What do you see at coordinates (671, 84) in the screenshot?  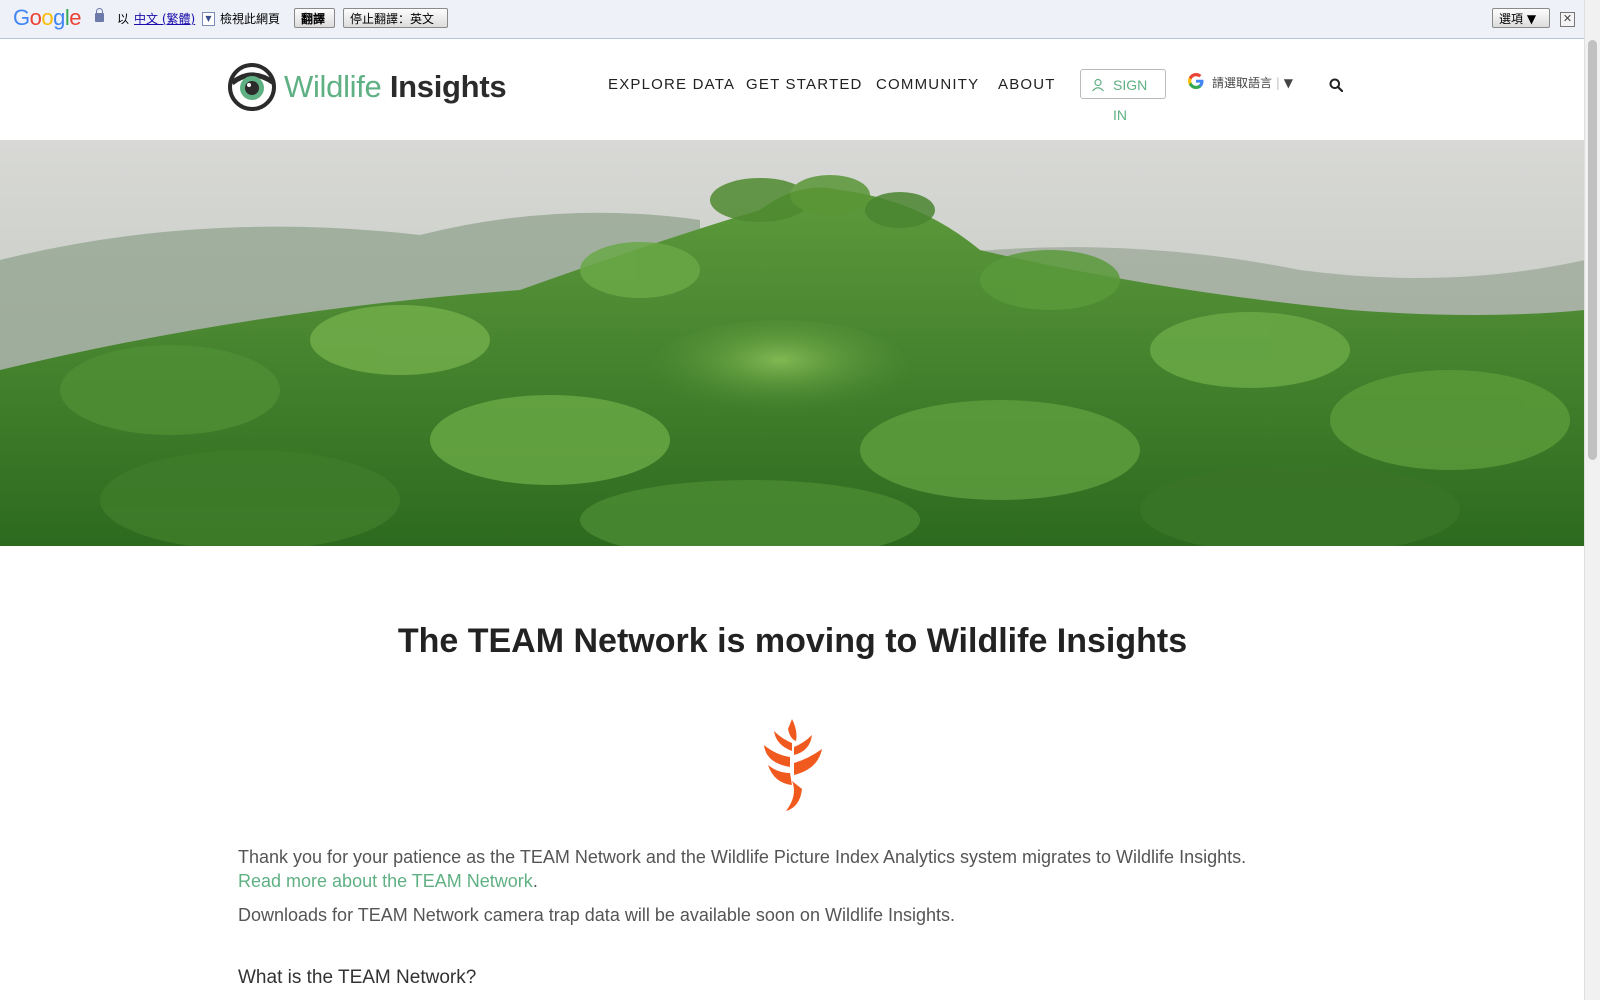 I see `nav-explore-data: EXPLORE DATA` at bounding box center [671, 84].